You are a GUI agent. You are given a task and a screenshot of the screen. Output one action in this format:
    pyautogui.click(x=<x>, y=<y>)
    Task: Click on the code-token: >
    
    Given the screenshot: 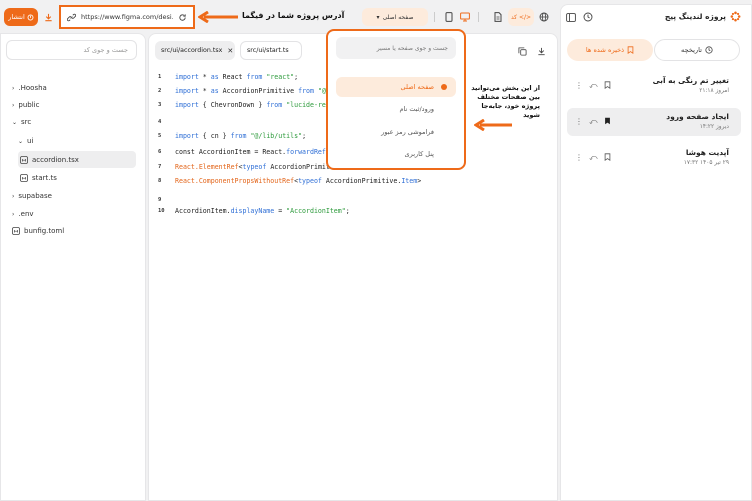 What is the action you would take?
    pyautogui.click(x=419, y=181)
    